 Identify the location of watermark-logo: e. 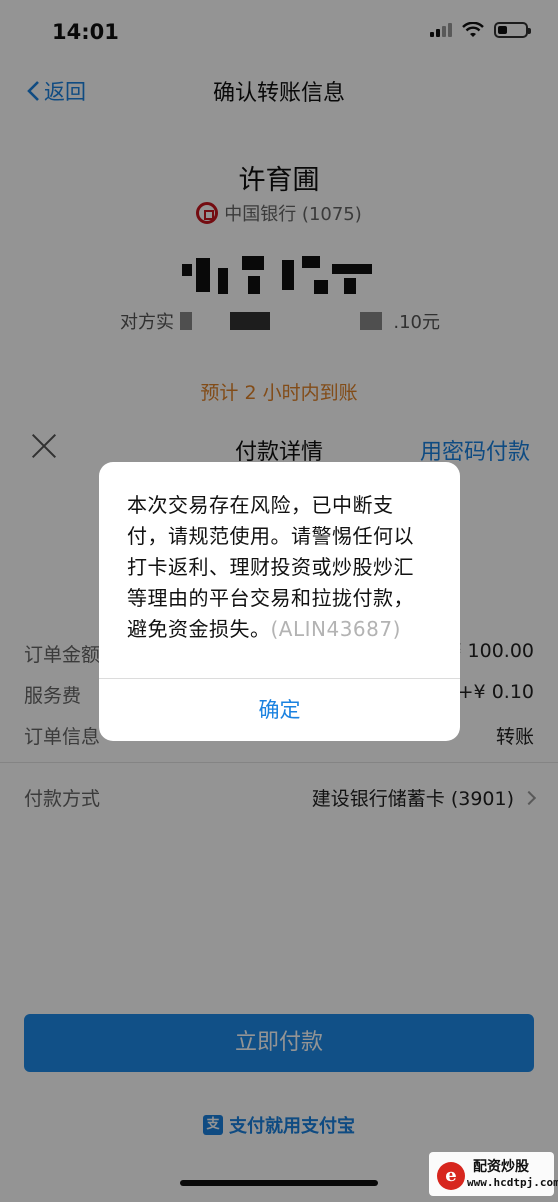
(451, 1176).